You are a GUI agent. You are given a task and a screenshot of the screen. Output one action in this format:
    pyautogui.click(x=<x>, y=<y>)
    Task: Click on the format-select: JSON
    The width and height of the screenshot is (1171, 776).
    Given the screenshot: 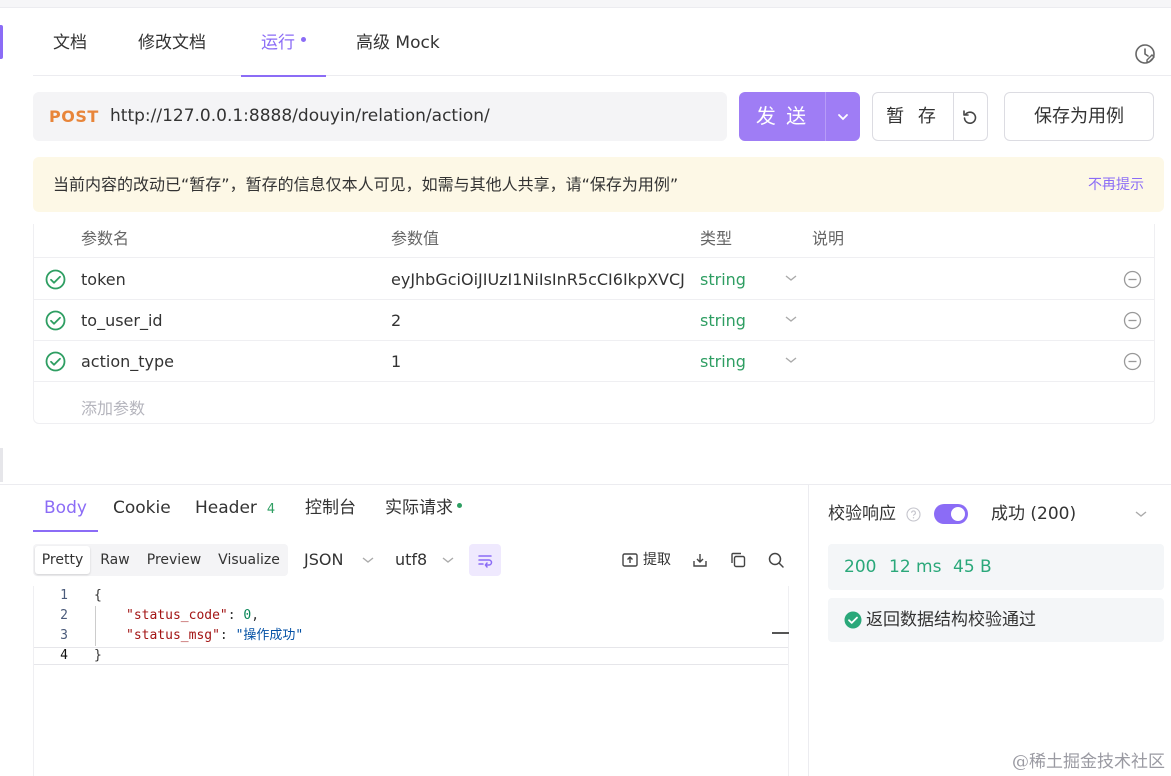 What is the action you would take?
    pyautogui.click(x=323, y=560)
    